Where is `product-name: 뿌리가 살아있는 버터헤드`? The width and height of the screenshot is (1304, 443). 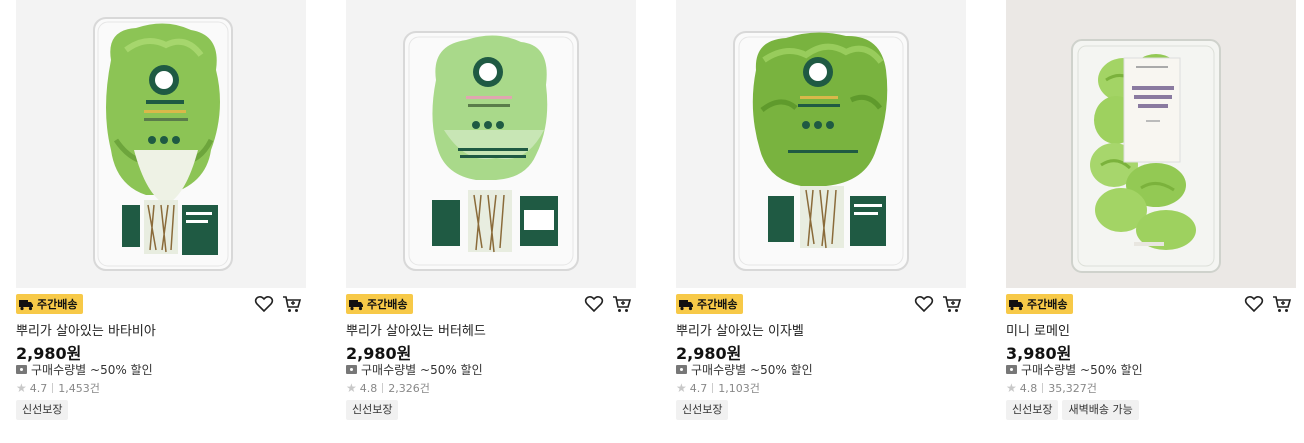 product-name: 뿌리가 살아있는 버터헤드 is located at coordinates (416, 329).